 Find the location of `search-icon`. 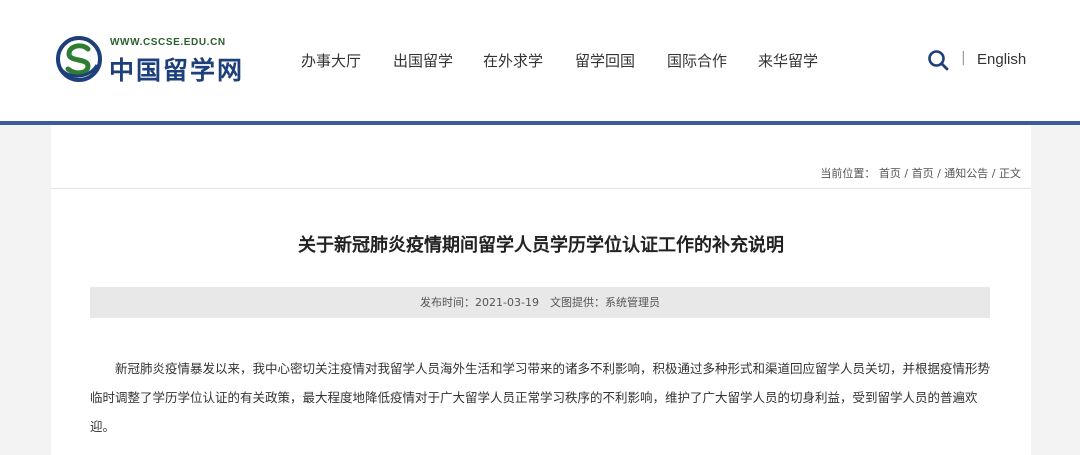

search-icon is located at coordinates (938, 60).